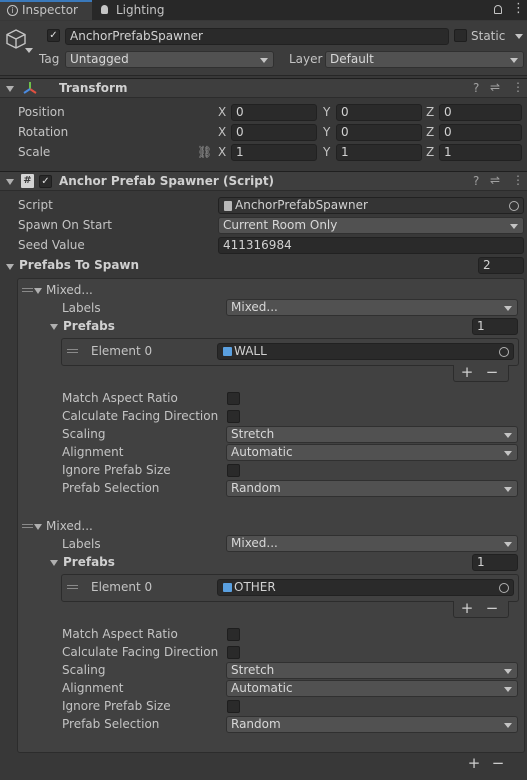  What do you see at coordinates (204, 152) in the screenshot?
I see `constrain-proportions-link-icon: ⛓` at bounding box center [204, 152].